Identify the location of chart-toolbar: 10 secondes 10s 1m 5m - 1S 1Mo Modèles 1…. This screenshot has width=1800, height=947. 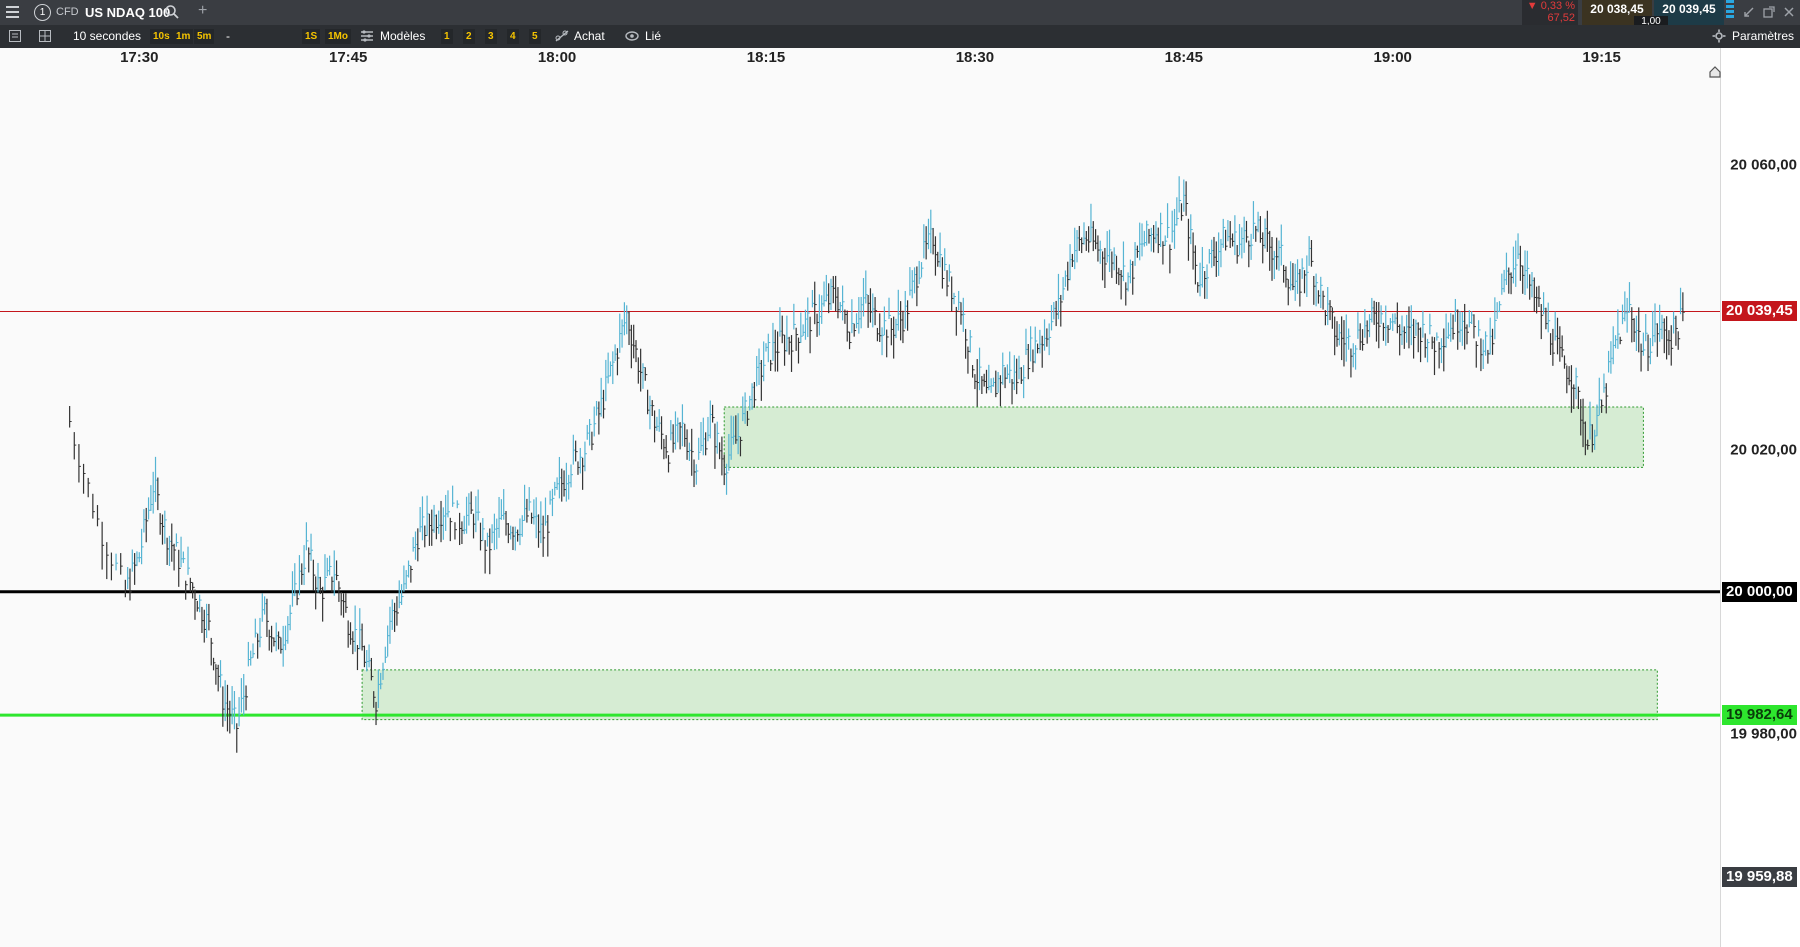
(900, 36).